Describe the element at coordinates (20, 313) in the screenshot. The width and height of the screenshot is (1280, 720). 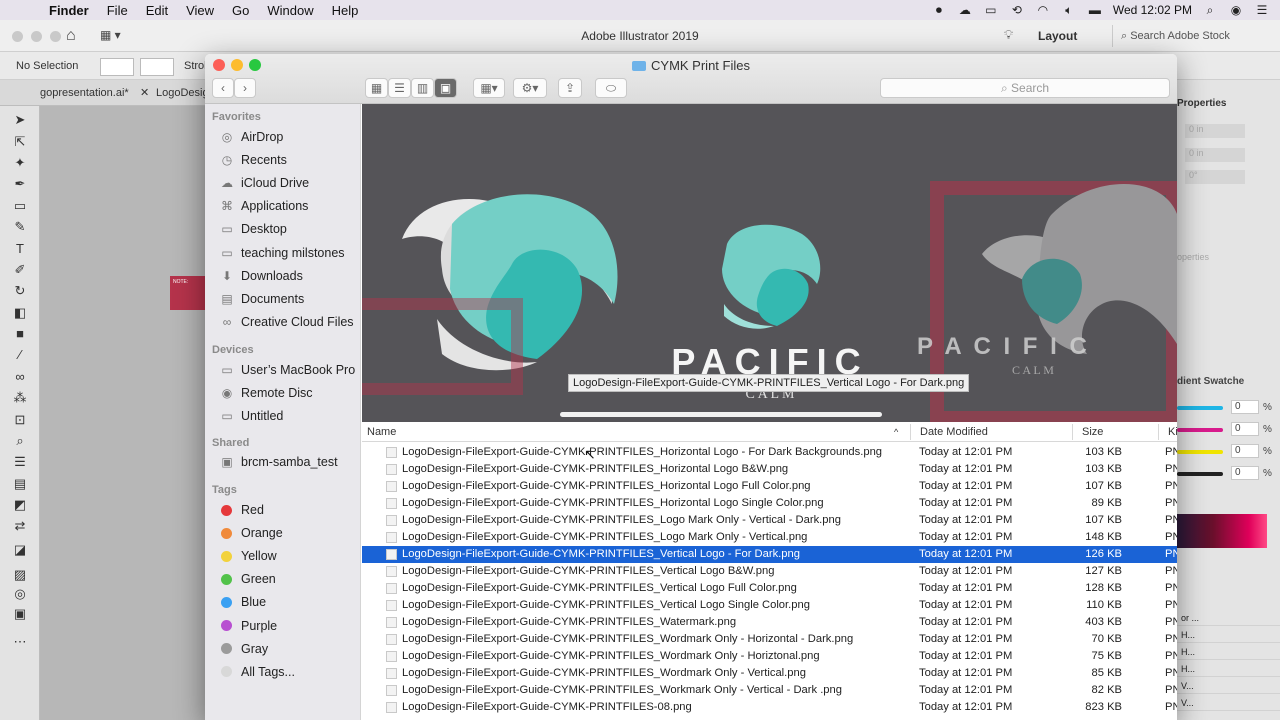
I see `eraser-tool-icon: ◧` at that location.